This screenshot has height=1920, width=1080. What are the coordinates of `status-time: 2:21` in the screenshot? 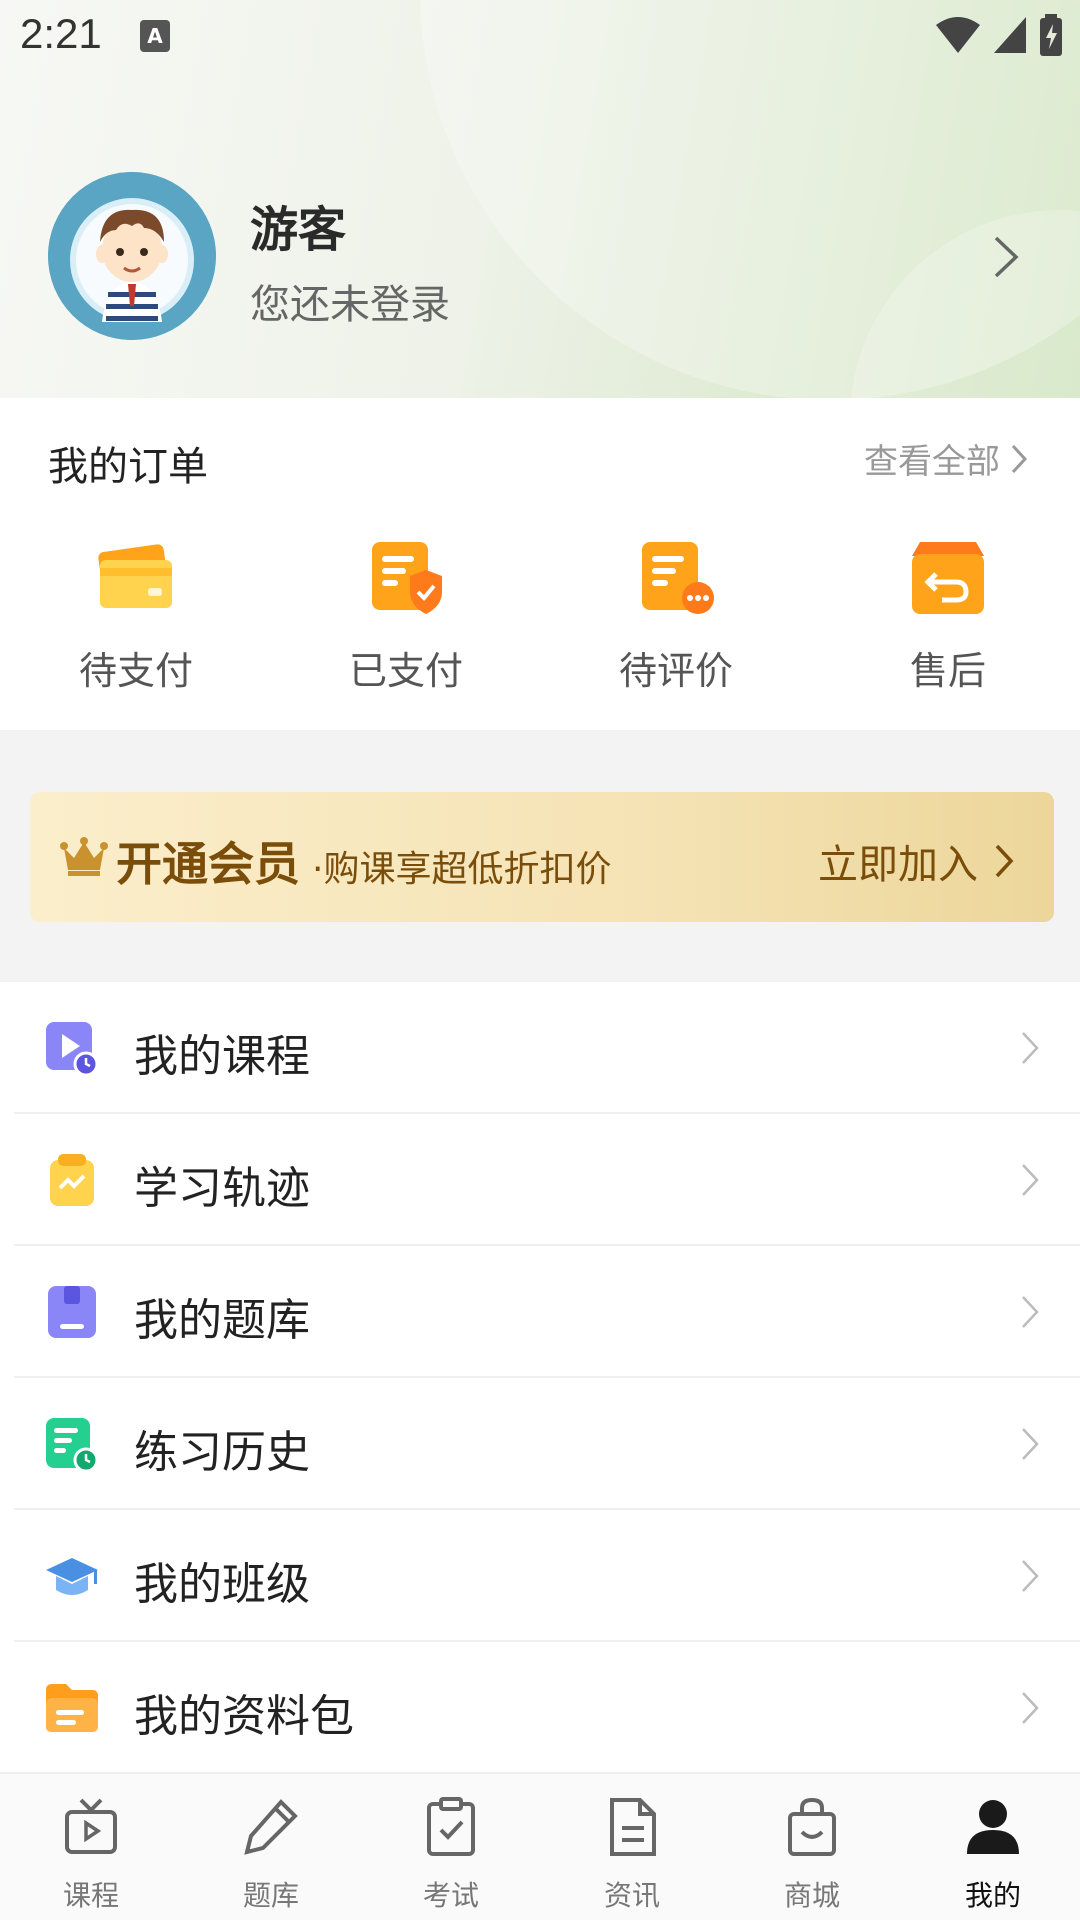 It's located at (61, 33).